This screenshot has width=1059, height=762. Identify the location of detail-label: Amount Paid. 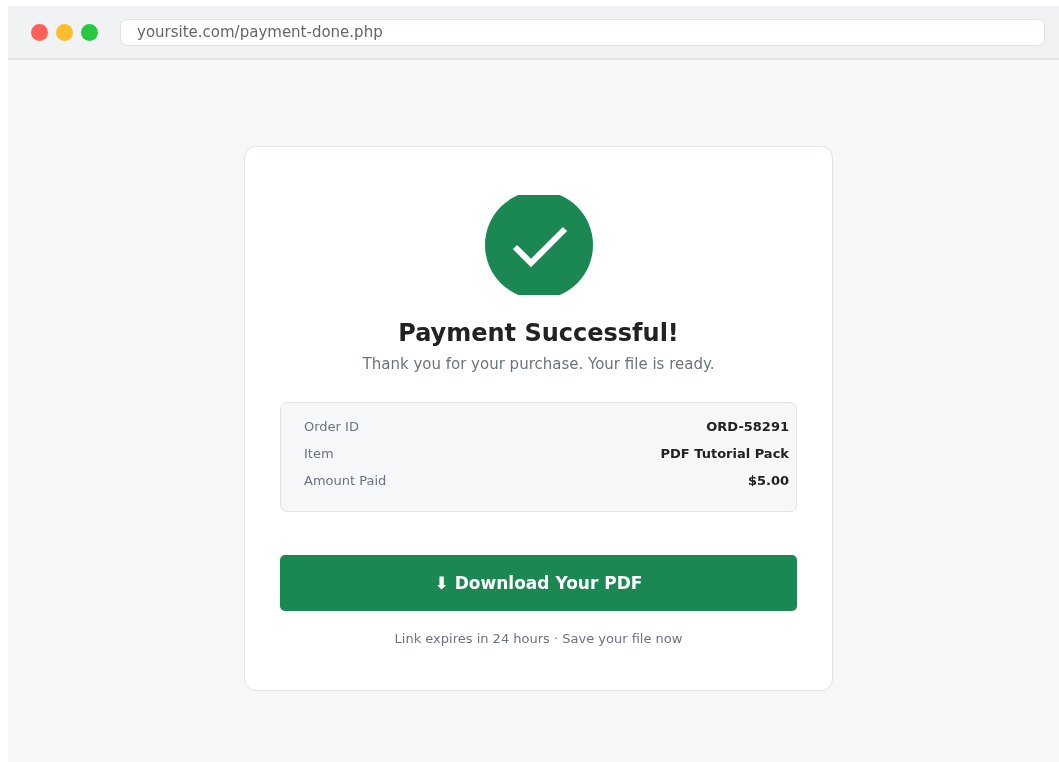
(345, 481).